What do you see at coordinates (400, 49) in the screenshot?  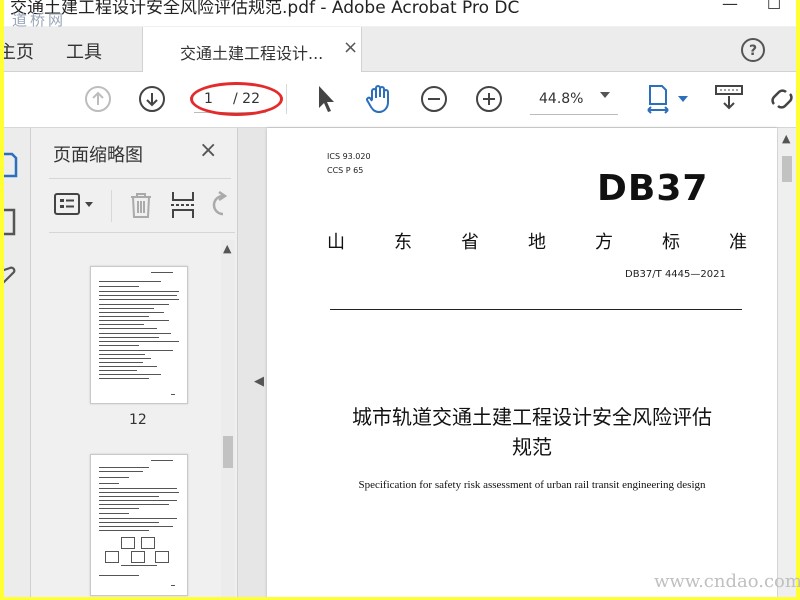 I see `tab-bar: 主页 工具 交通土建工程设计... × ?` at bounding box center [400, 49].